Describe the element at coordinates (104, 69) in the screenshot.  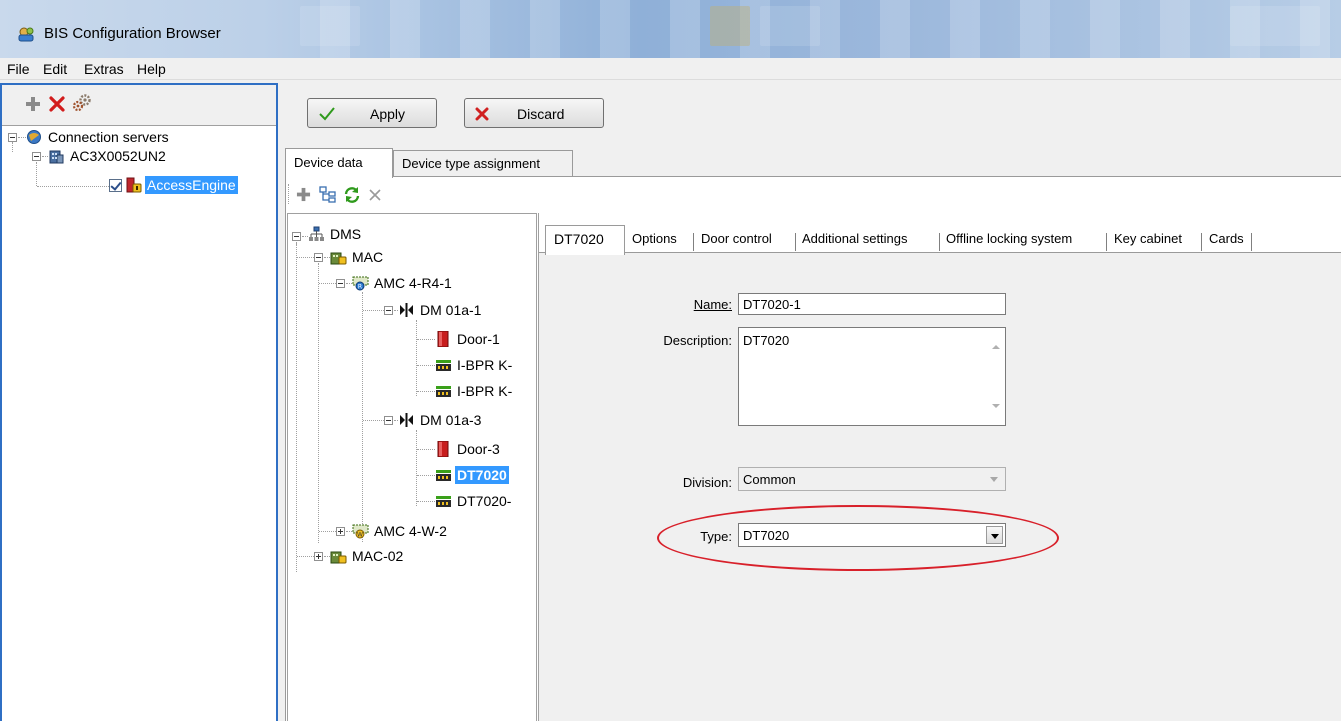
I see `menu-extras: Extras` at that location.